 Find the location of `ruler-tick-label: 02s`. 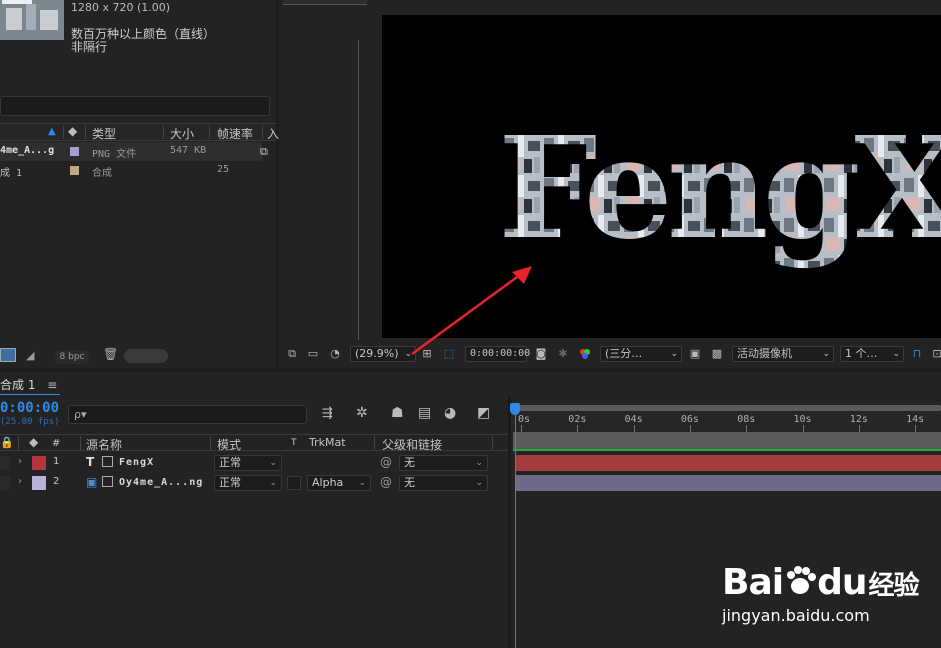

ruler-tick-label: 02s is located at coordinates (577, 419).